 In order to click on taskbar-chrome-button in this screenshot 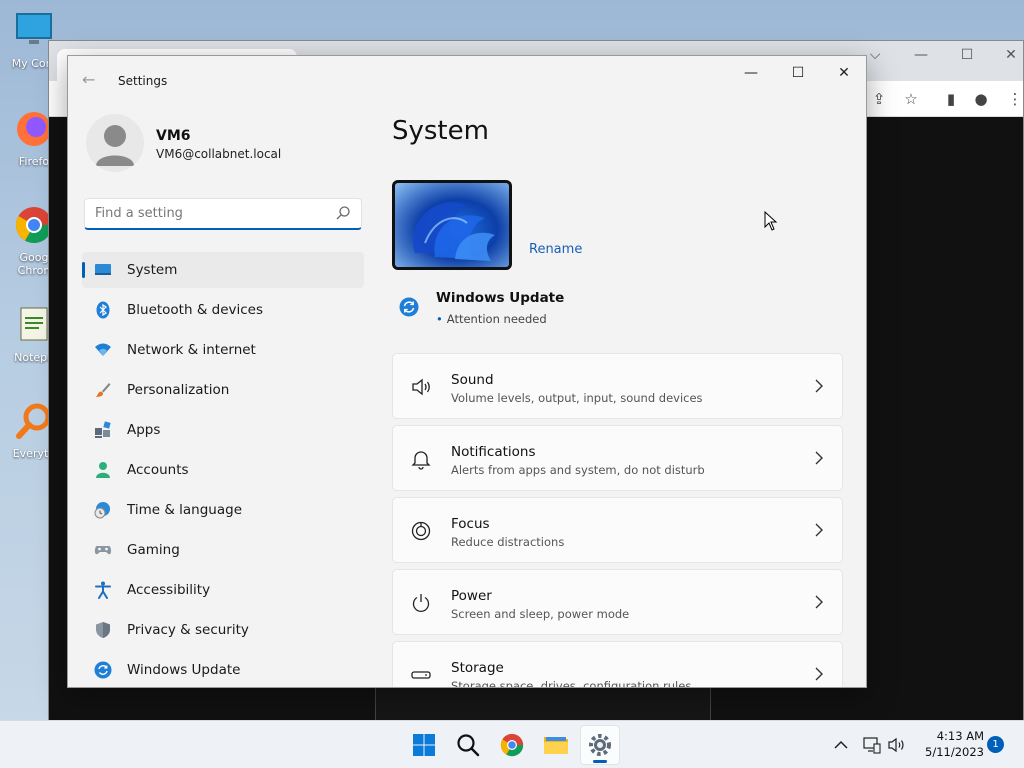, I will do `click(512, 745)`.